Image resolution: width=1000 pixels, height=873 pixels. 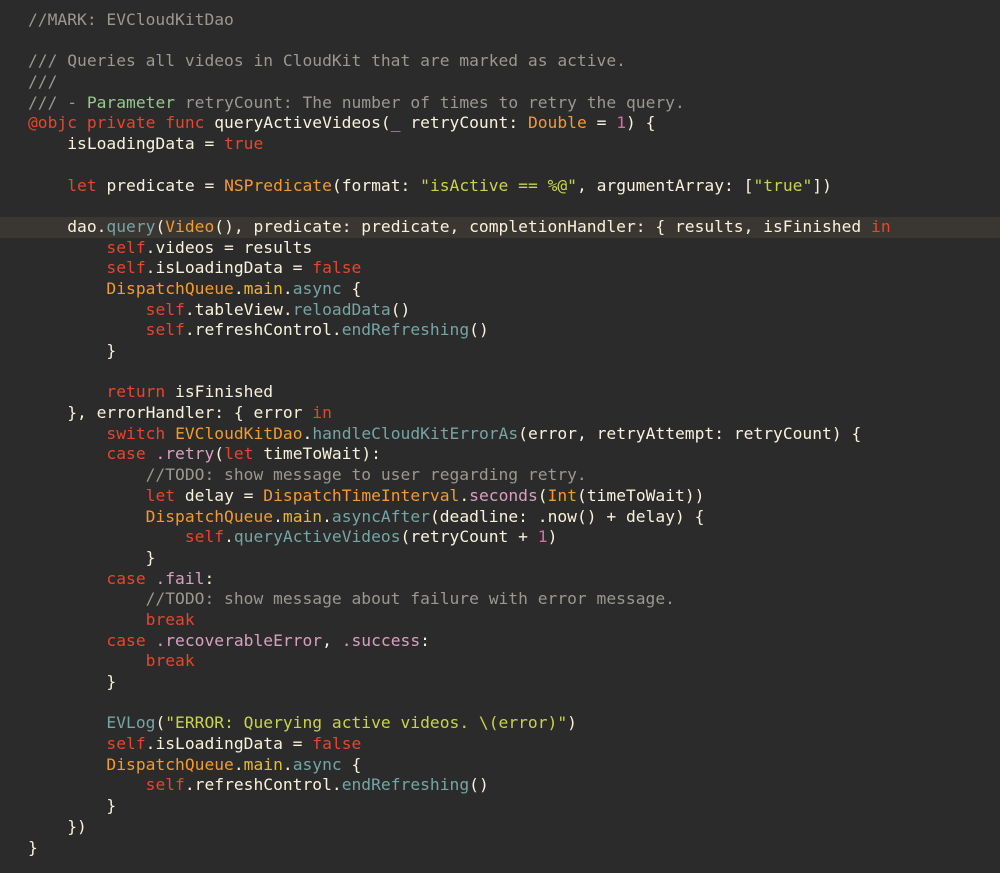 What do you see at coordinates (185, 454) in the screenshot?
I see `code-token-member: .retry` at bounding box center [185, 454].